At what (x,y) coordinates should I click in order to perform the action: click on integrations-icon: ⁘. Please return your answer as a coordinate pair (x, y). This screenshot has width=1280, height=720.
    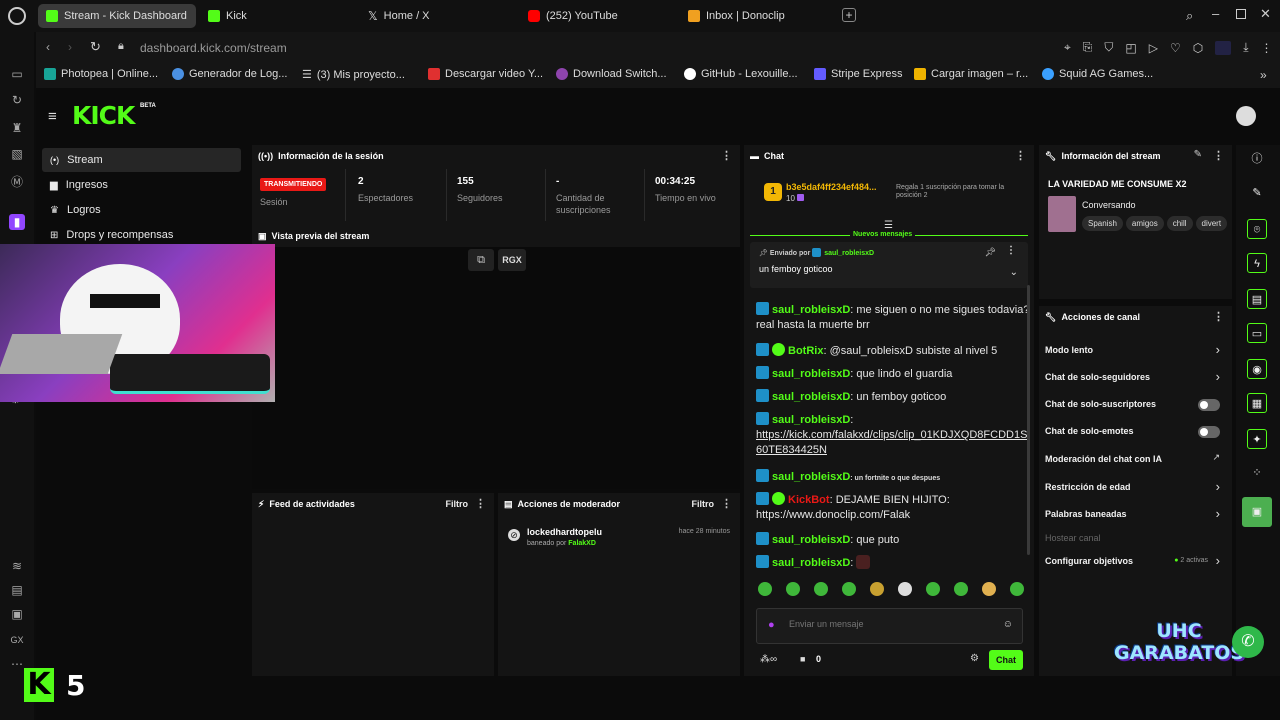
    Looking at the image, I should click on (1257, 473).